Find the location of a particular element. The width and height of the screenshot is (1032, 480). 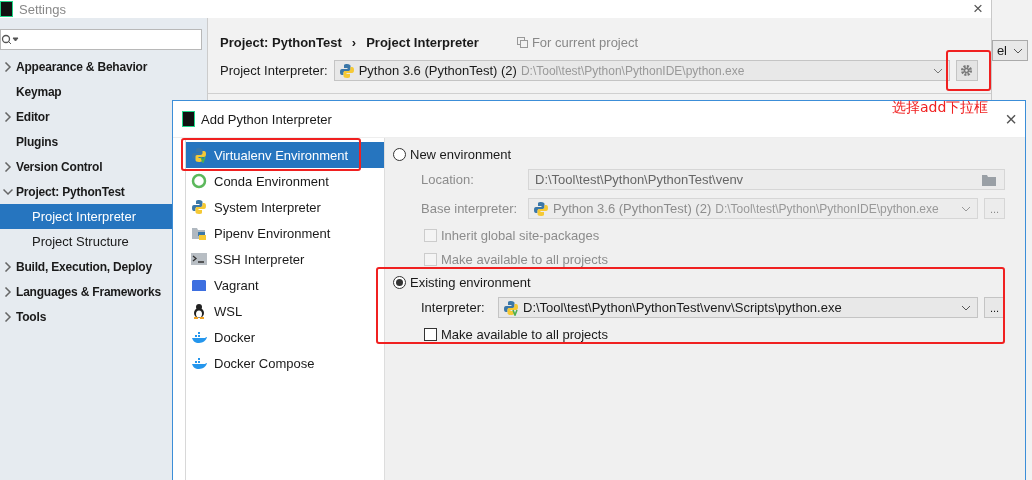

ring-icon is located at coordinates (199, 181).